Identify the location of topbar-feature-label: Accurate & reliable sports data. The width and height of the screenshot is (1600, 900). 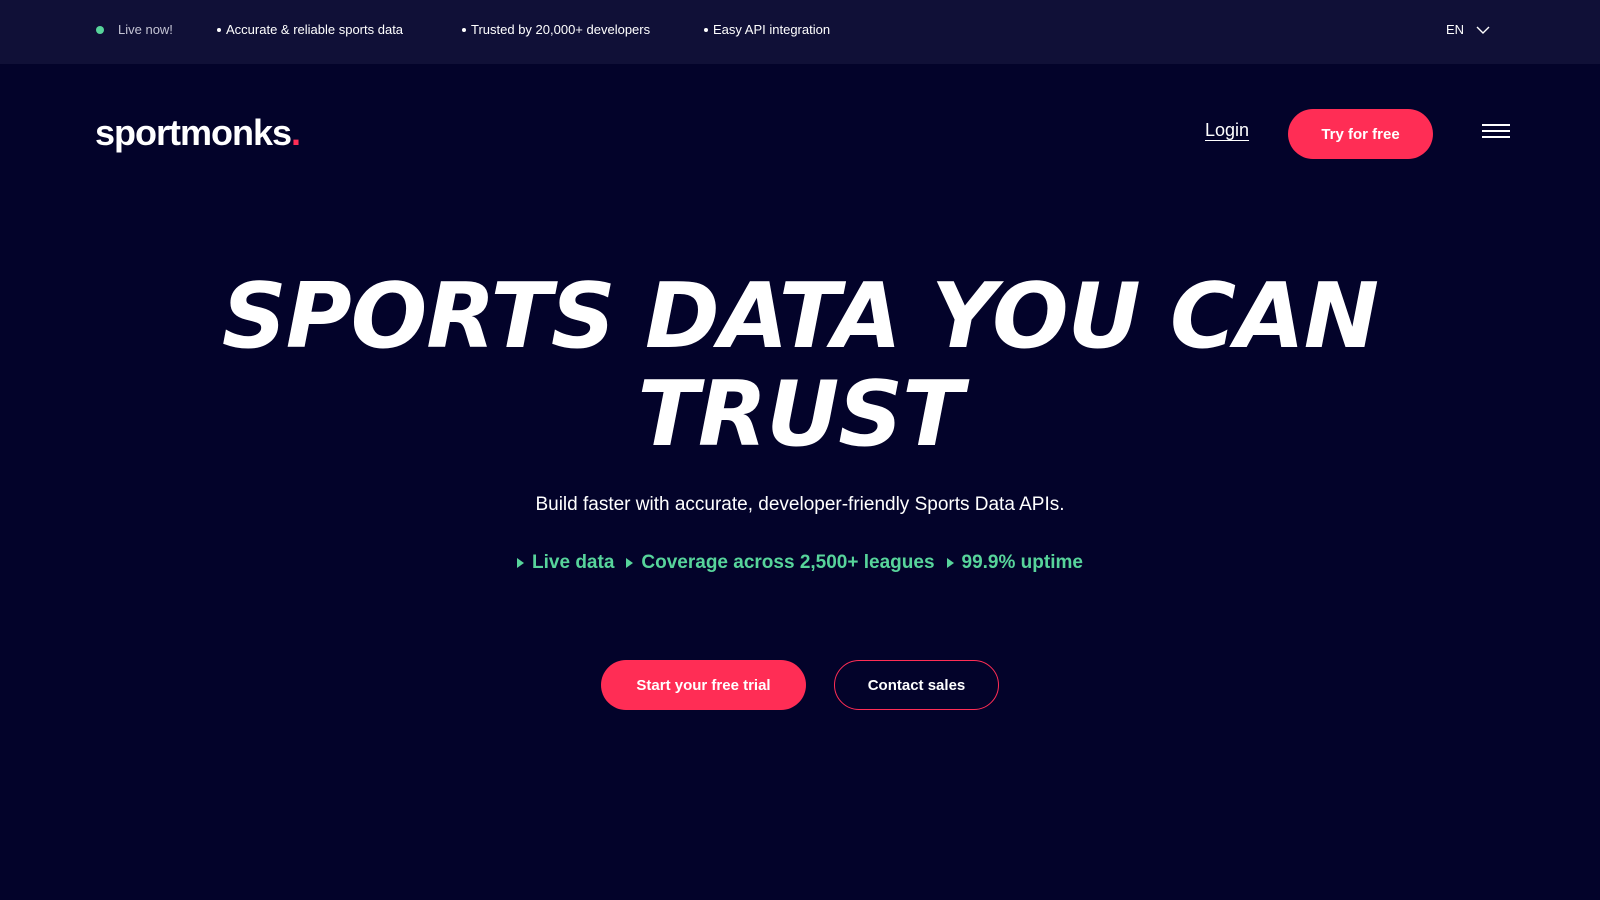
(315, 29).